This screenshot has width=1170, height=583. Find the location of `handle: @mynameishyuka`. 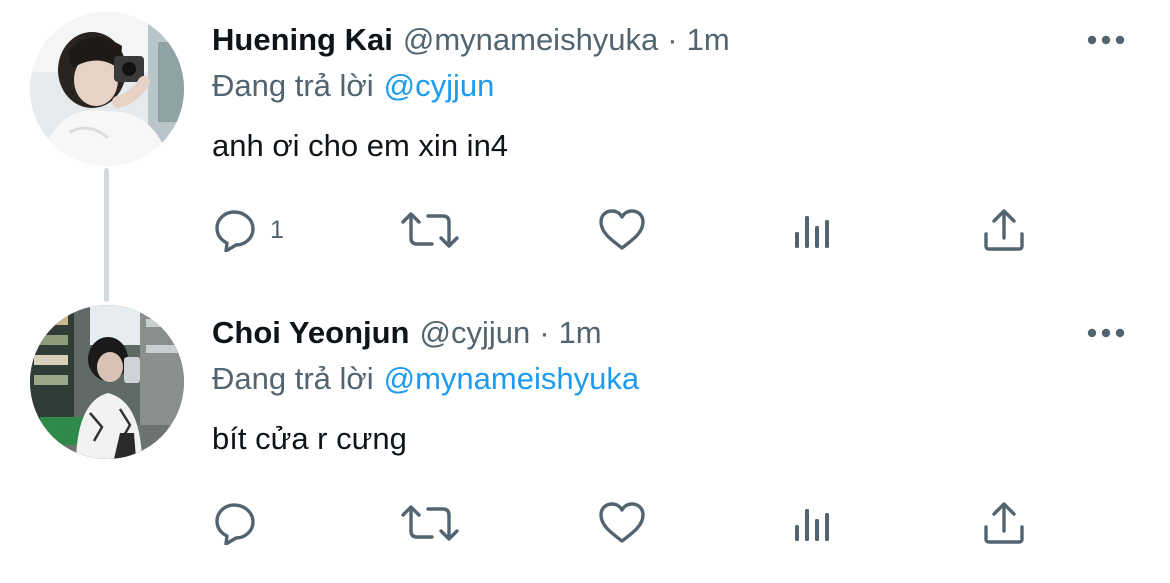

handle: @mynameishyuka is located at coordinates (530, 40).